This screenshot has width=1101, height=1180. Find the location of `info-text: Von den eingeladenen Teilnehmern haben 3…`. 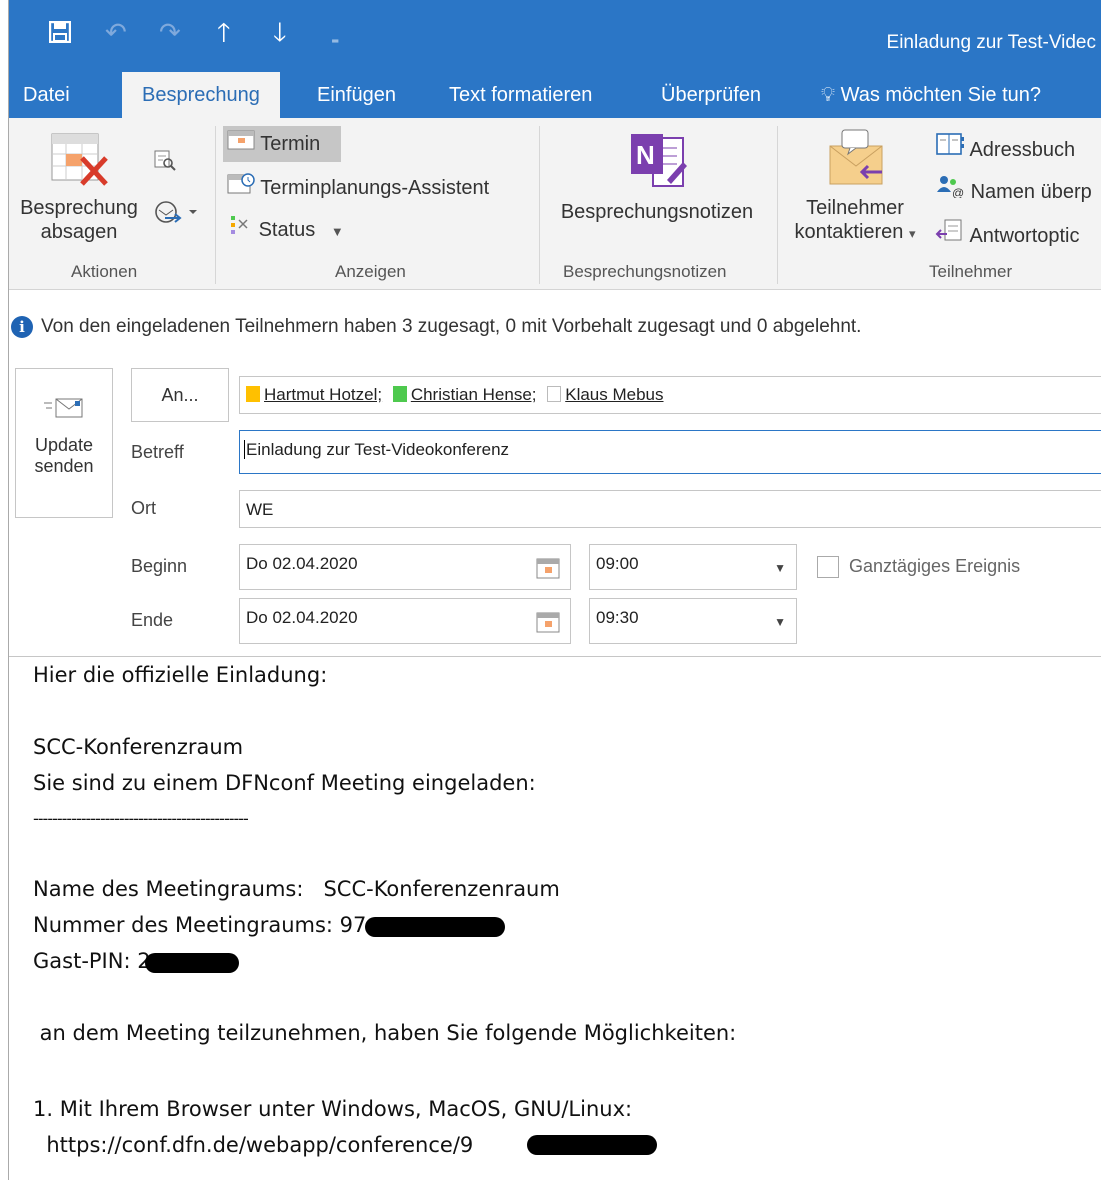

info-text: Von den eingeladenen Teilnehmern haben 3… is located at coordinates (451, 326).